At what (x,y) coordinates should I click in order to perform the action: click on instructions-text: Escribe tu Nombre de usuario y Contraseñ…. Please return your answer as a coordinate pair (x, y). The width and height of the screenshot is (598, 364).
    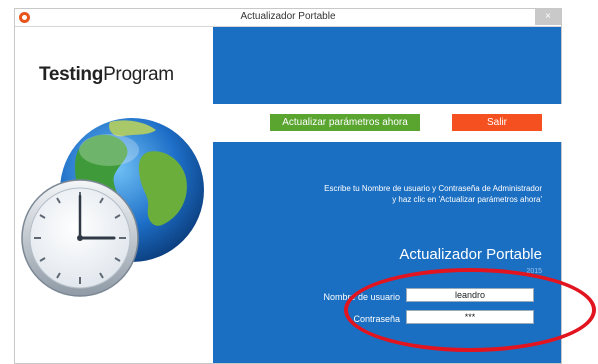
    Looking at the image, I should click on (383, 194).